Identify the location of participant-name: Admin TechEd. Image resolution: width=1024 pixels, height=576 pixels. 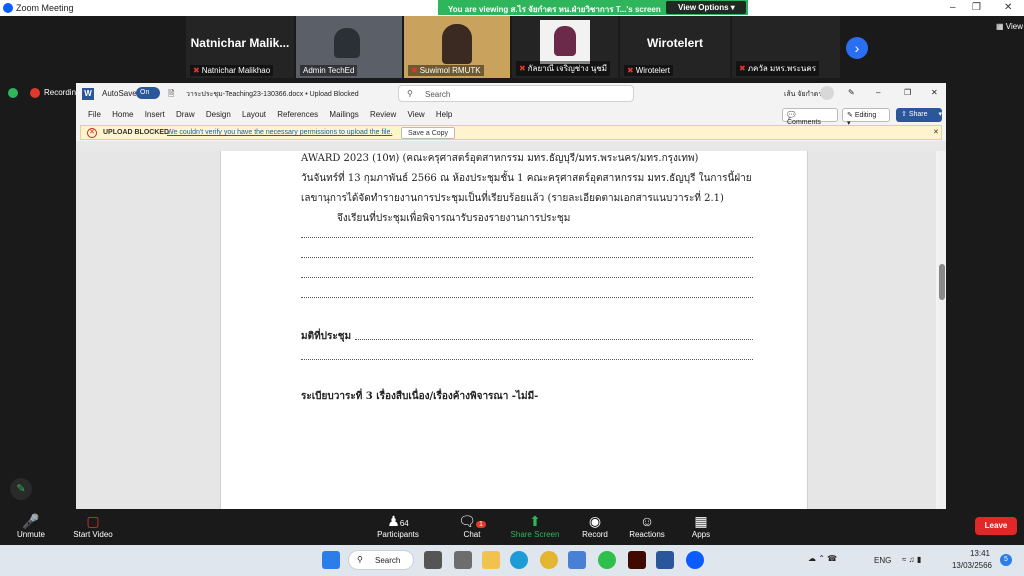
(329, 70).